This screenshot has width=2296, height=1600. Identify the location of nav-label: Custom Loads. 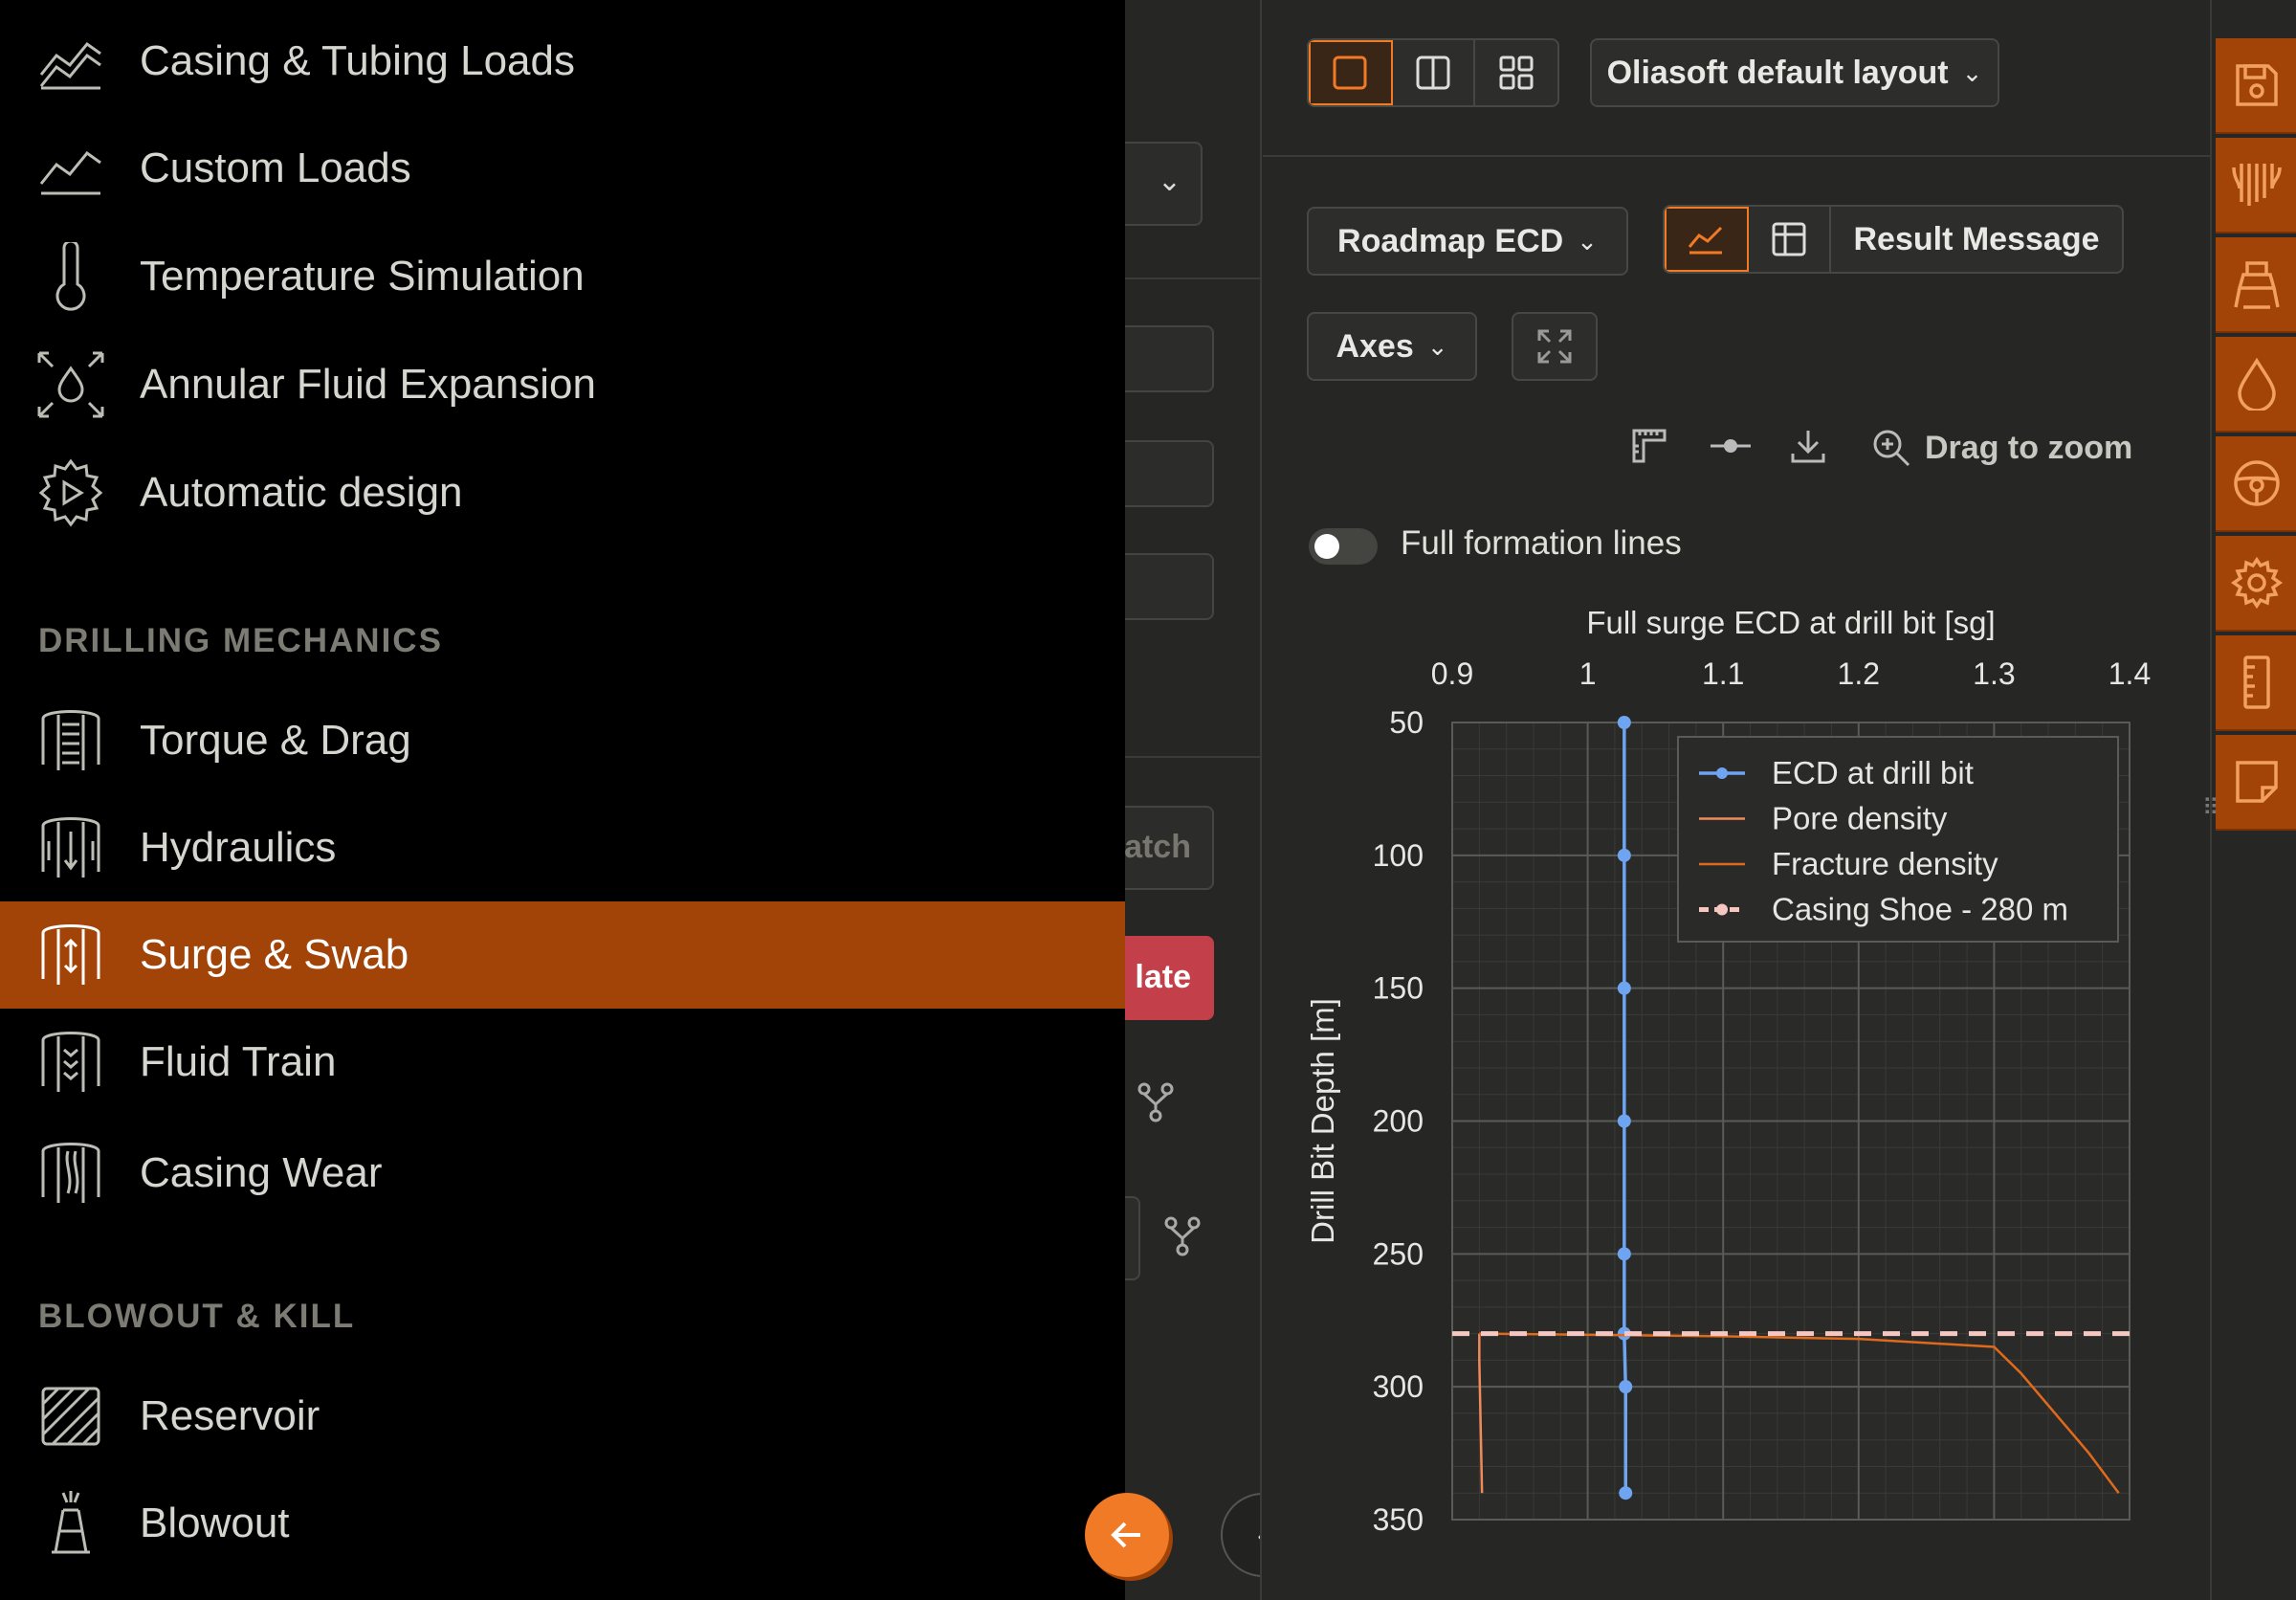
(276, 167).